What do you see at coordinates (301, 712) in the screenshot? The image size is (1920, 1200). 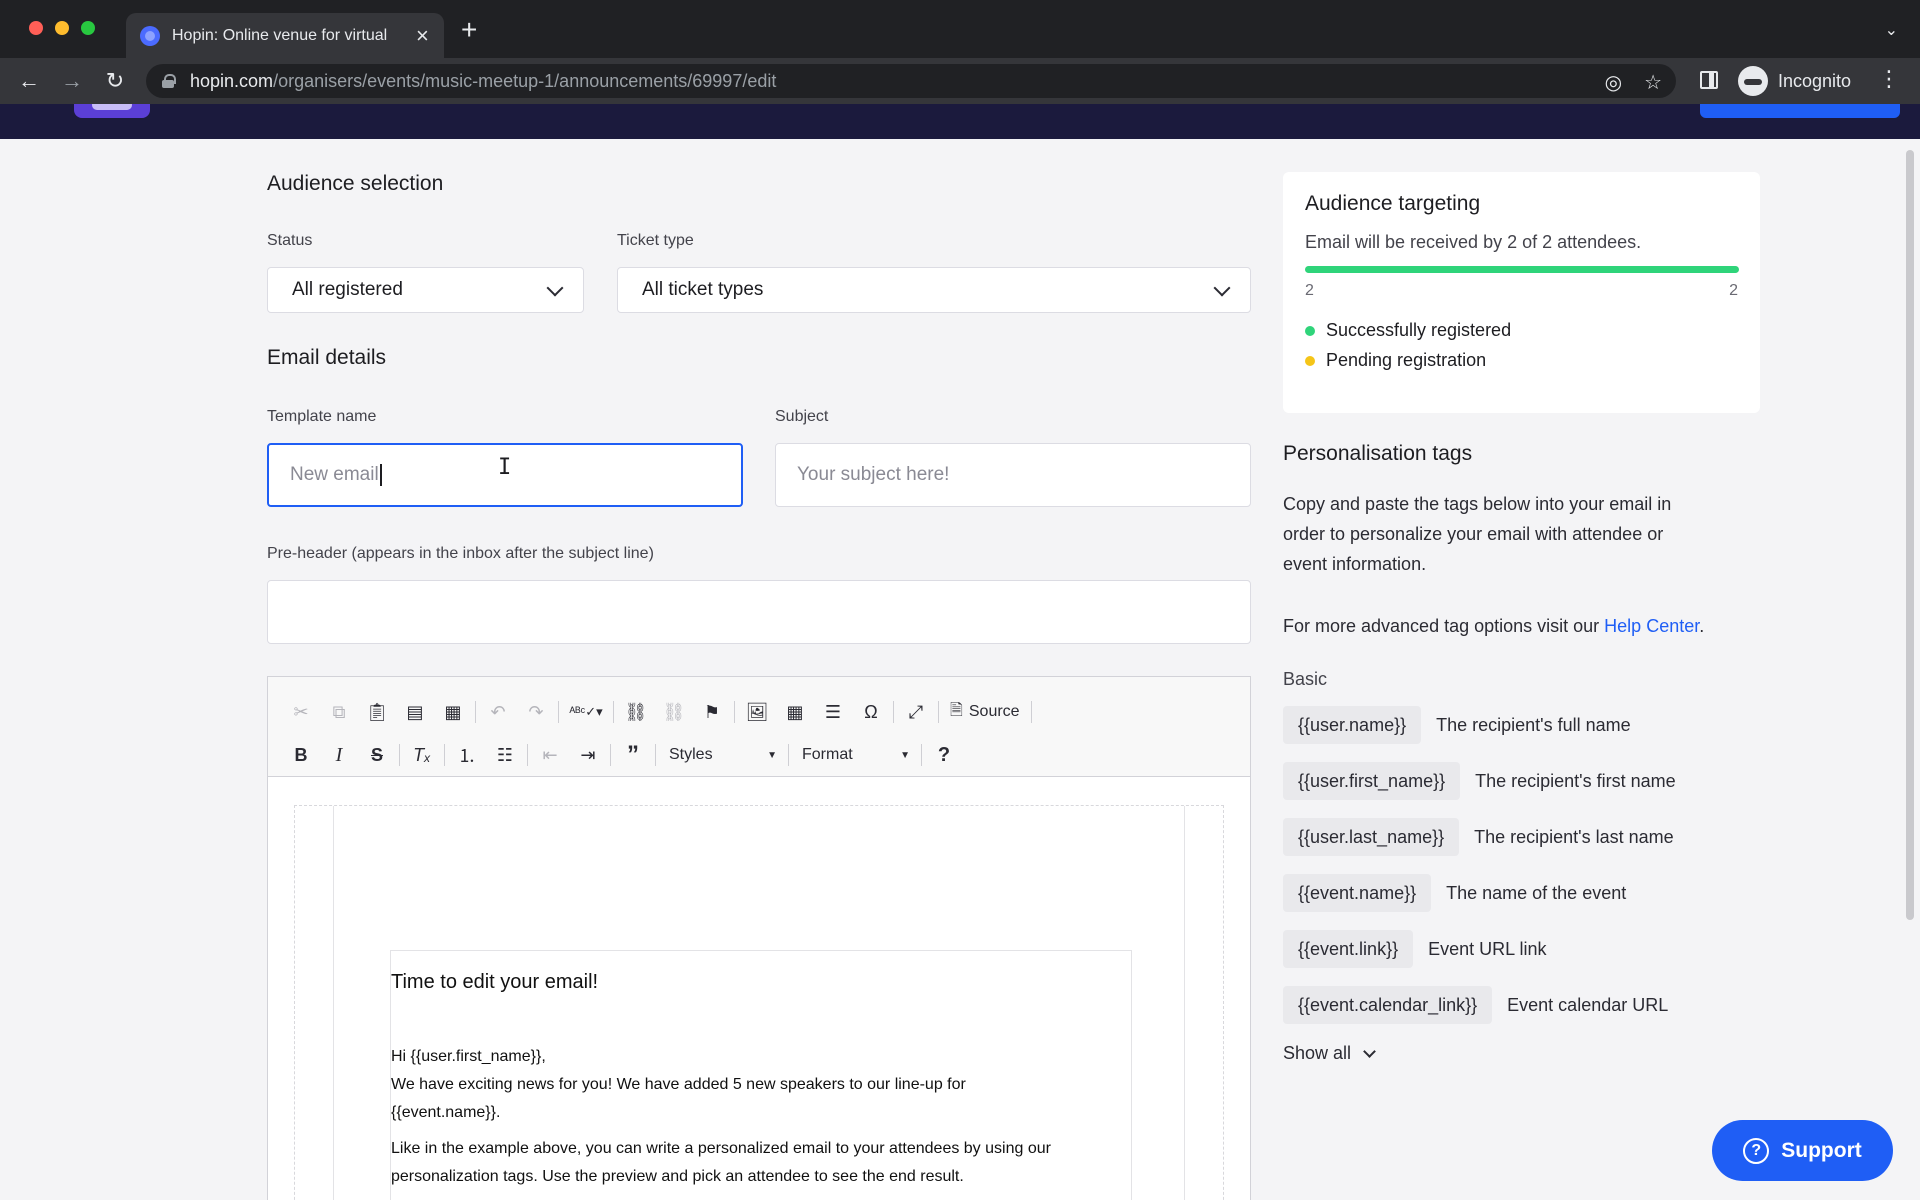 I see `cut-icon: ✂` at bounding box center [301, 712].